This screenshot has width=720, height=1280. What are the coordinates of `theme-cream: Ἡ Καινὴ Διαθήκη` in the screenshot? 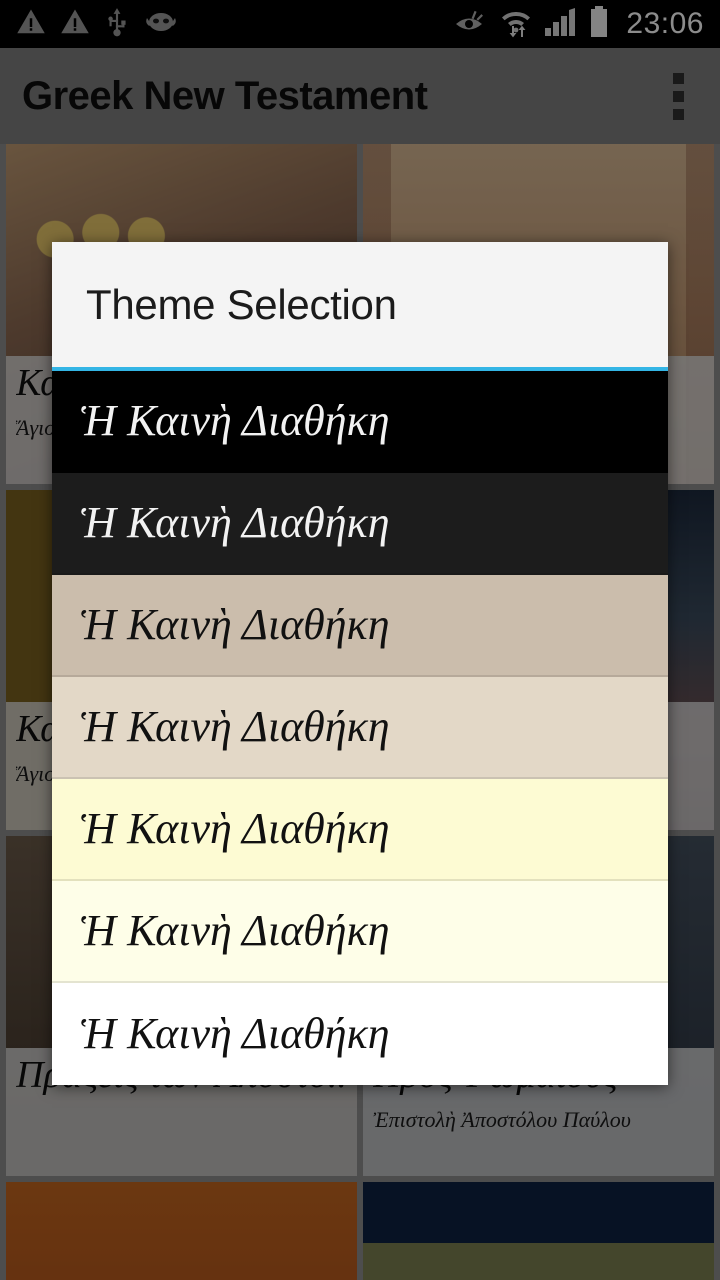 It's located at (360, 932).